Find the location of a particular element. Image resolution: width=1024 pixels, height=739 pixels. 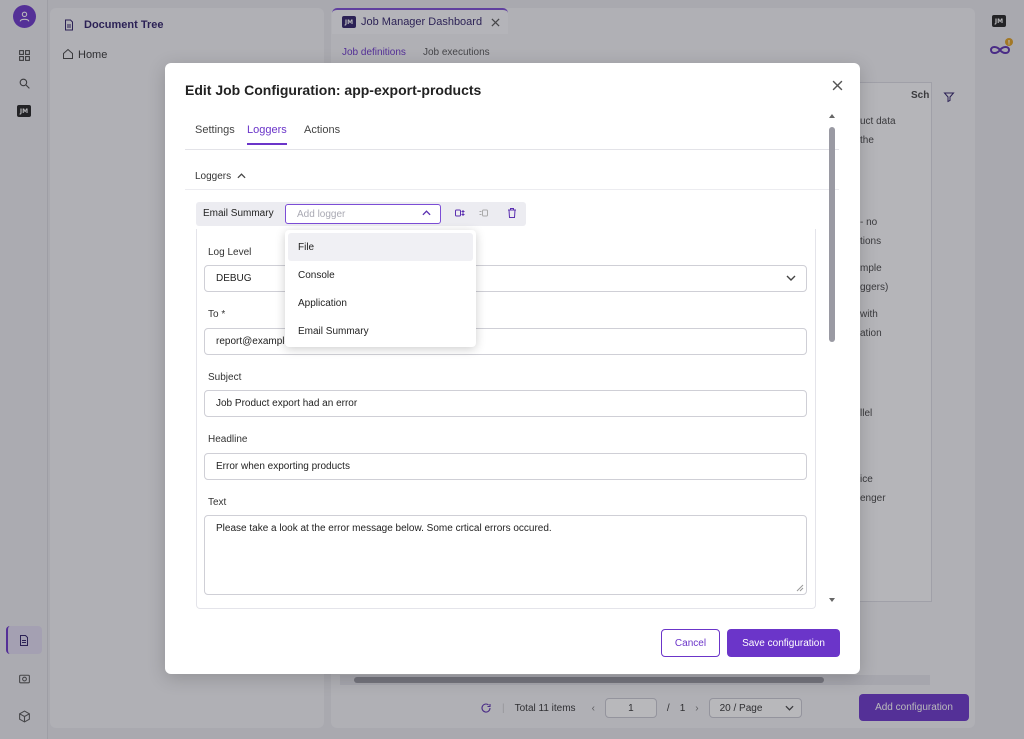

save-configuration-button: Save configuration is located at coordinates (783, 643).